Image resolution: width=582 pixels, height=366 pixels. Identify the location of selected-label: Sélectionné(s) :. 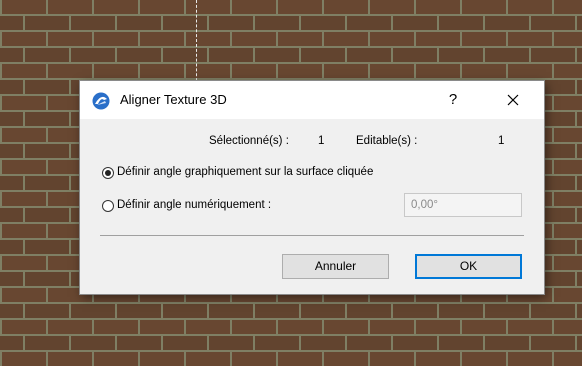
(249, 141).